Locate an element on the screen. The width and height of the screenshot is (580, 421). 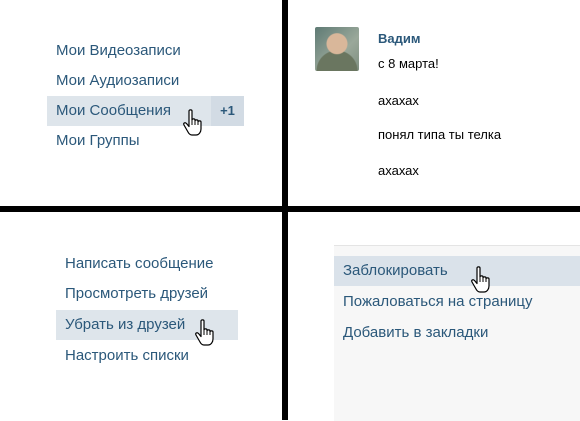
report-page-item: Пожаловаться на страницу is located at coordinates (457, 302).